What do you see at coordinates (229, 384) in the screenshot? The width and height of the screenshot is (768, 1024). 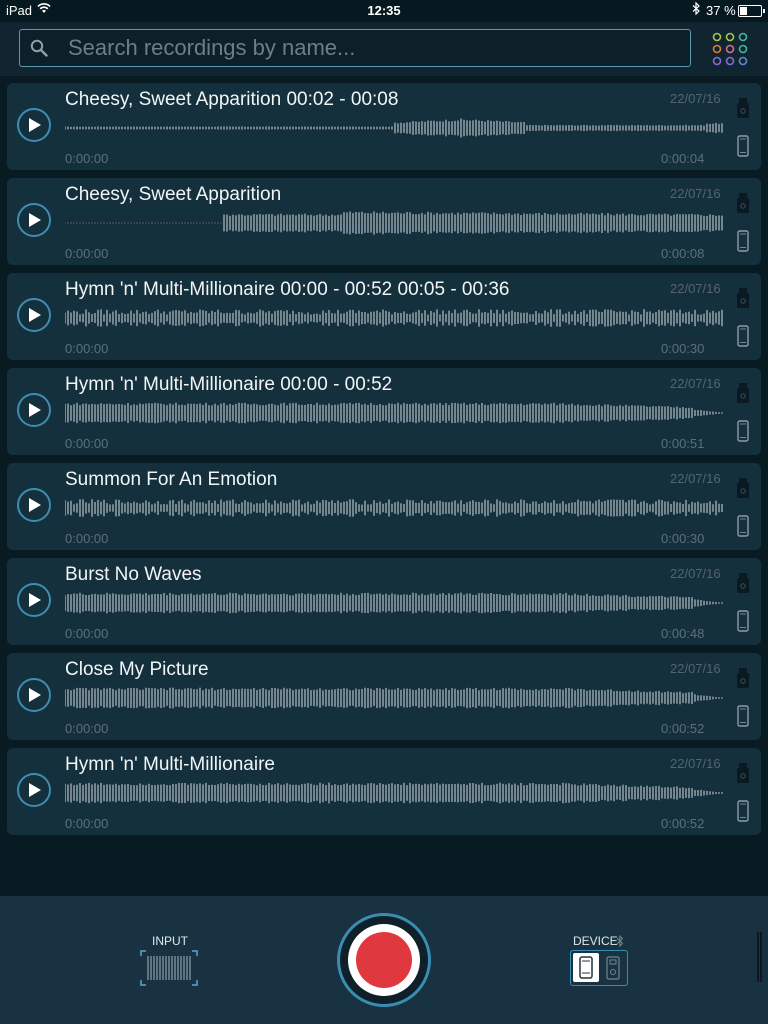 I see `recording-title: Hymn 'n' Multi-Millionaire 00:00 - 00:52` at bounding box center [229, 384].